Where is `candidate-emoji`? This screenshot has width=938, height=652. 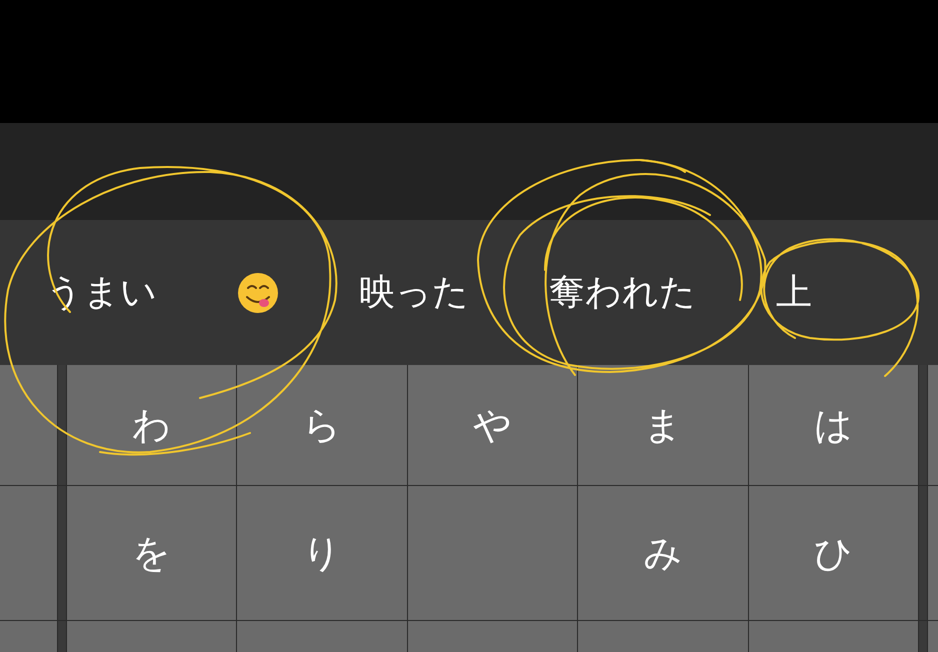
candidate-emoji is located at coordinates (258, 293).